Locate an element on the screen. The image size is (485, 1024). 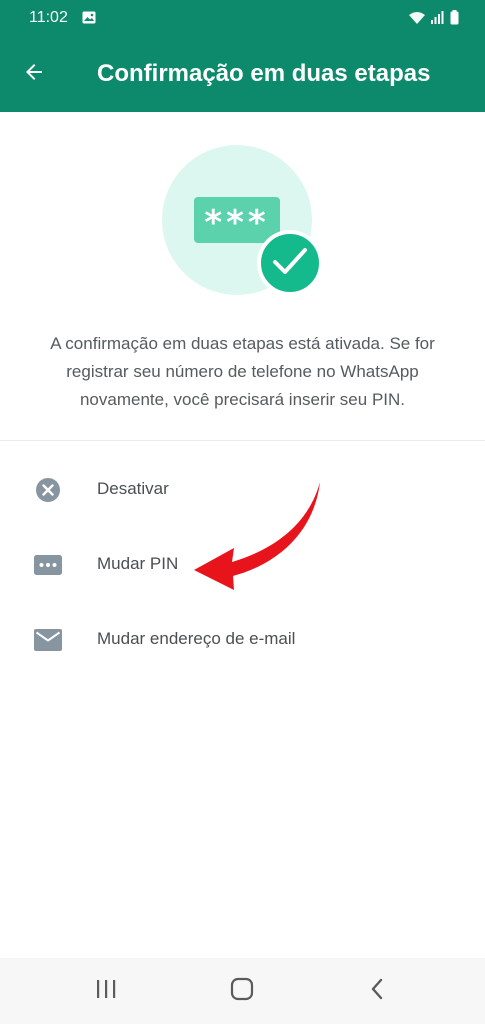
back-nav-button is located at coordinates (377, 991).